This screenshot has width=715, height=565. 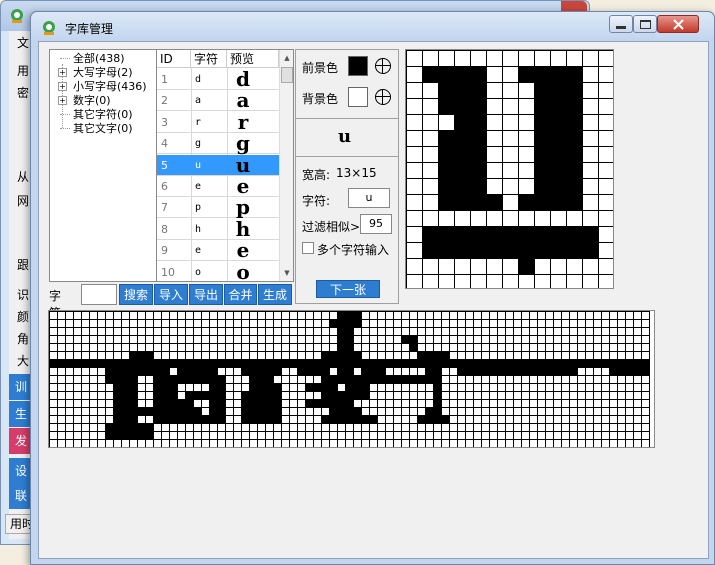 I want to click on generate-button: 生成, so click(x=275, y=294).